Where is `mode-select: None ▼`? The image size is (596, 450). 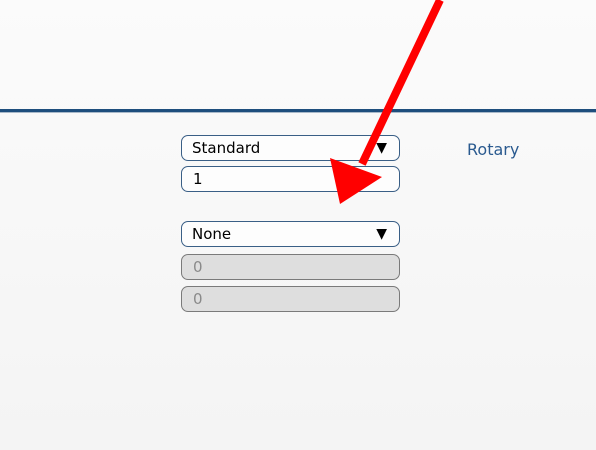
mode-select: None ▼ is located at coordinates (290, 234).